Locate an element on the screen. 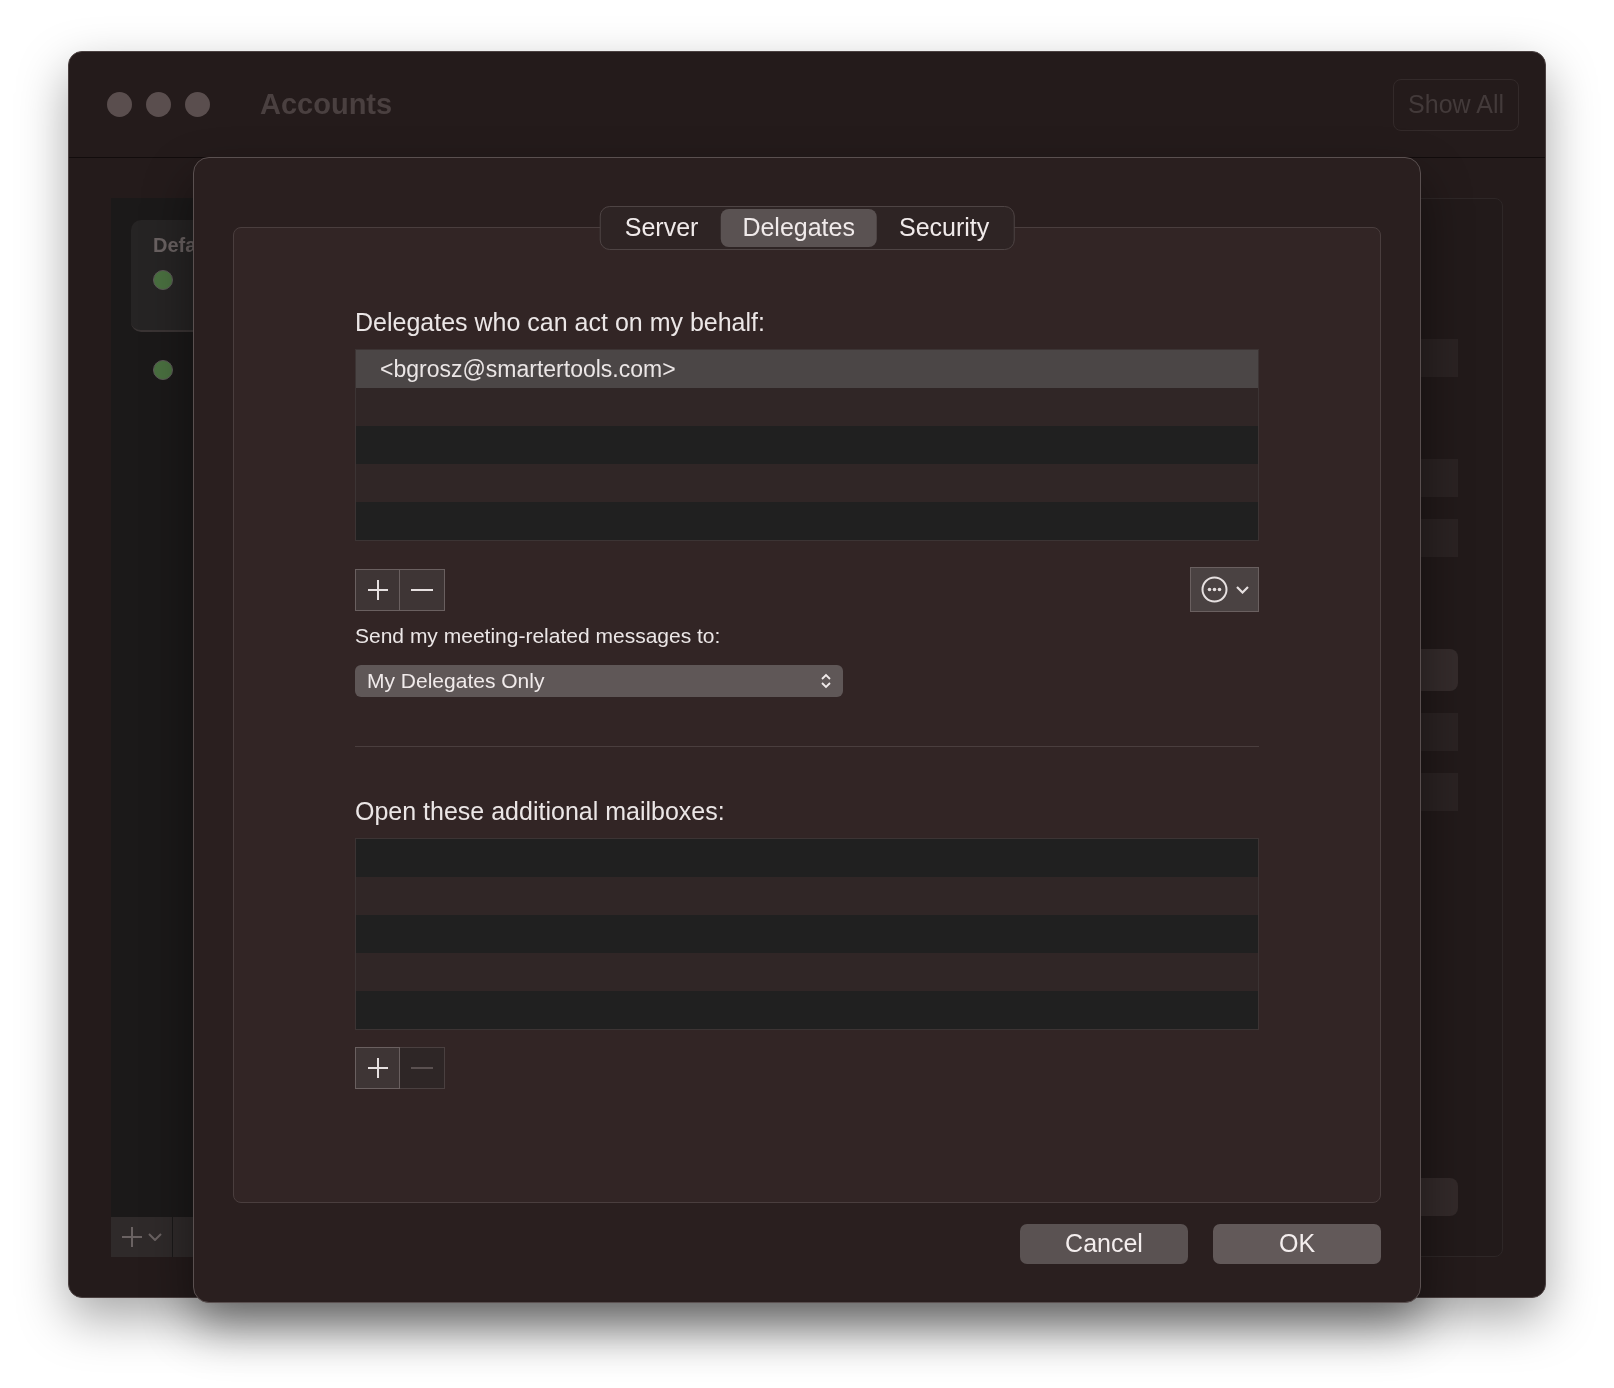 This screenshot has width=1614, height=1388. tab: Delegates is located at coordinates (798, 228).